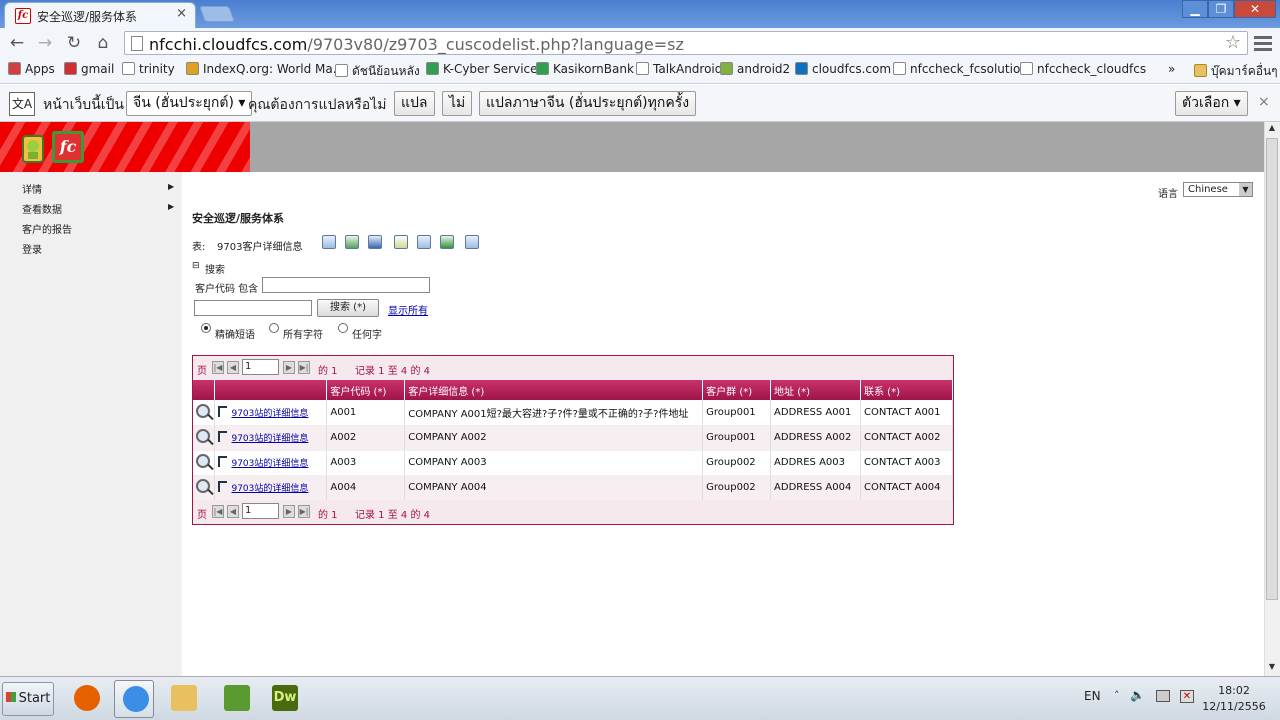 This screenshot has height=720, width=1280. What do you see at coordinates (414, 103) in the screenshot?
I see `translate-button: แปล` at bounding box center [414, 103].